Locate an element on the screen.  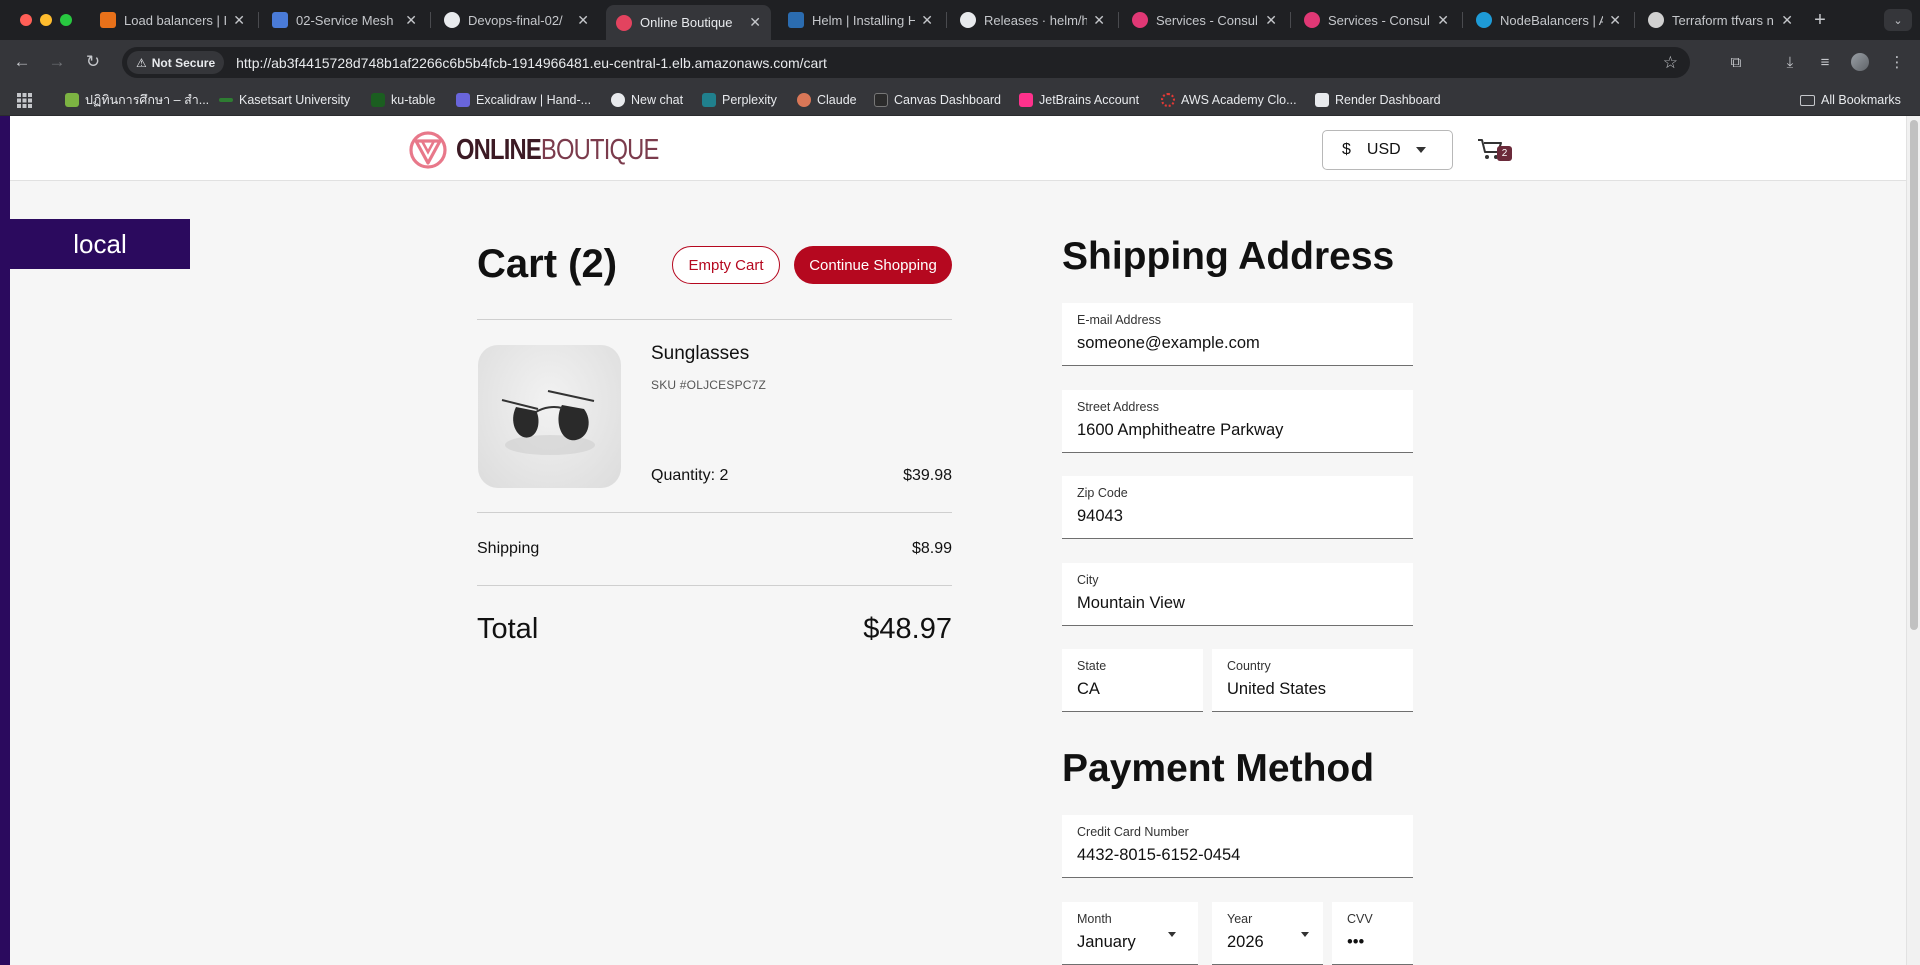
browser-menu-icon: ⋮ is located at coordinates (1897, 62).